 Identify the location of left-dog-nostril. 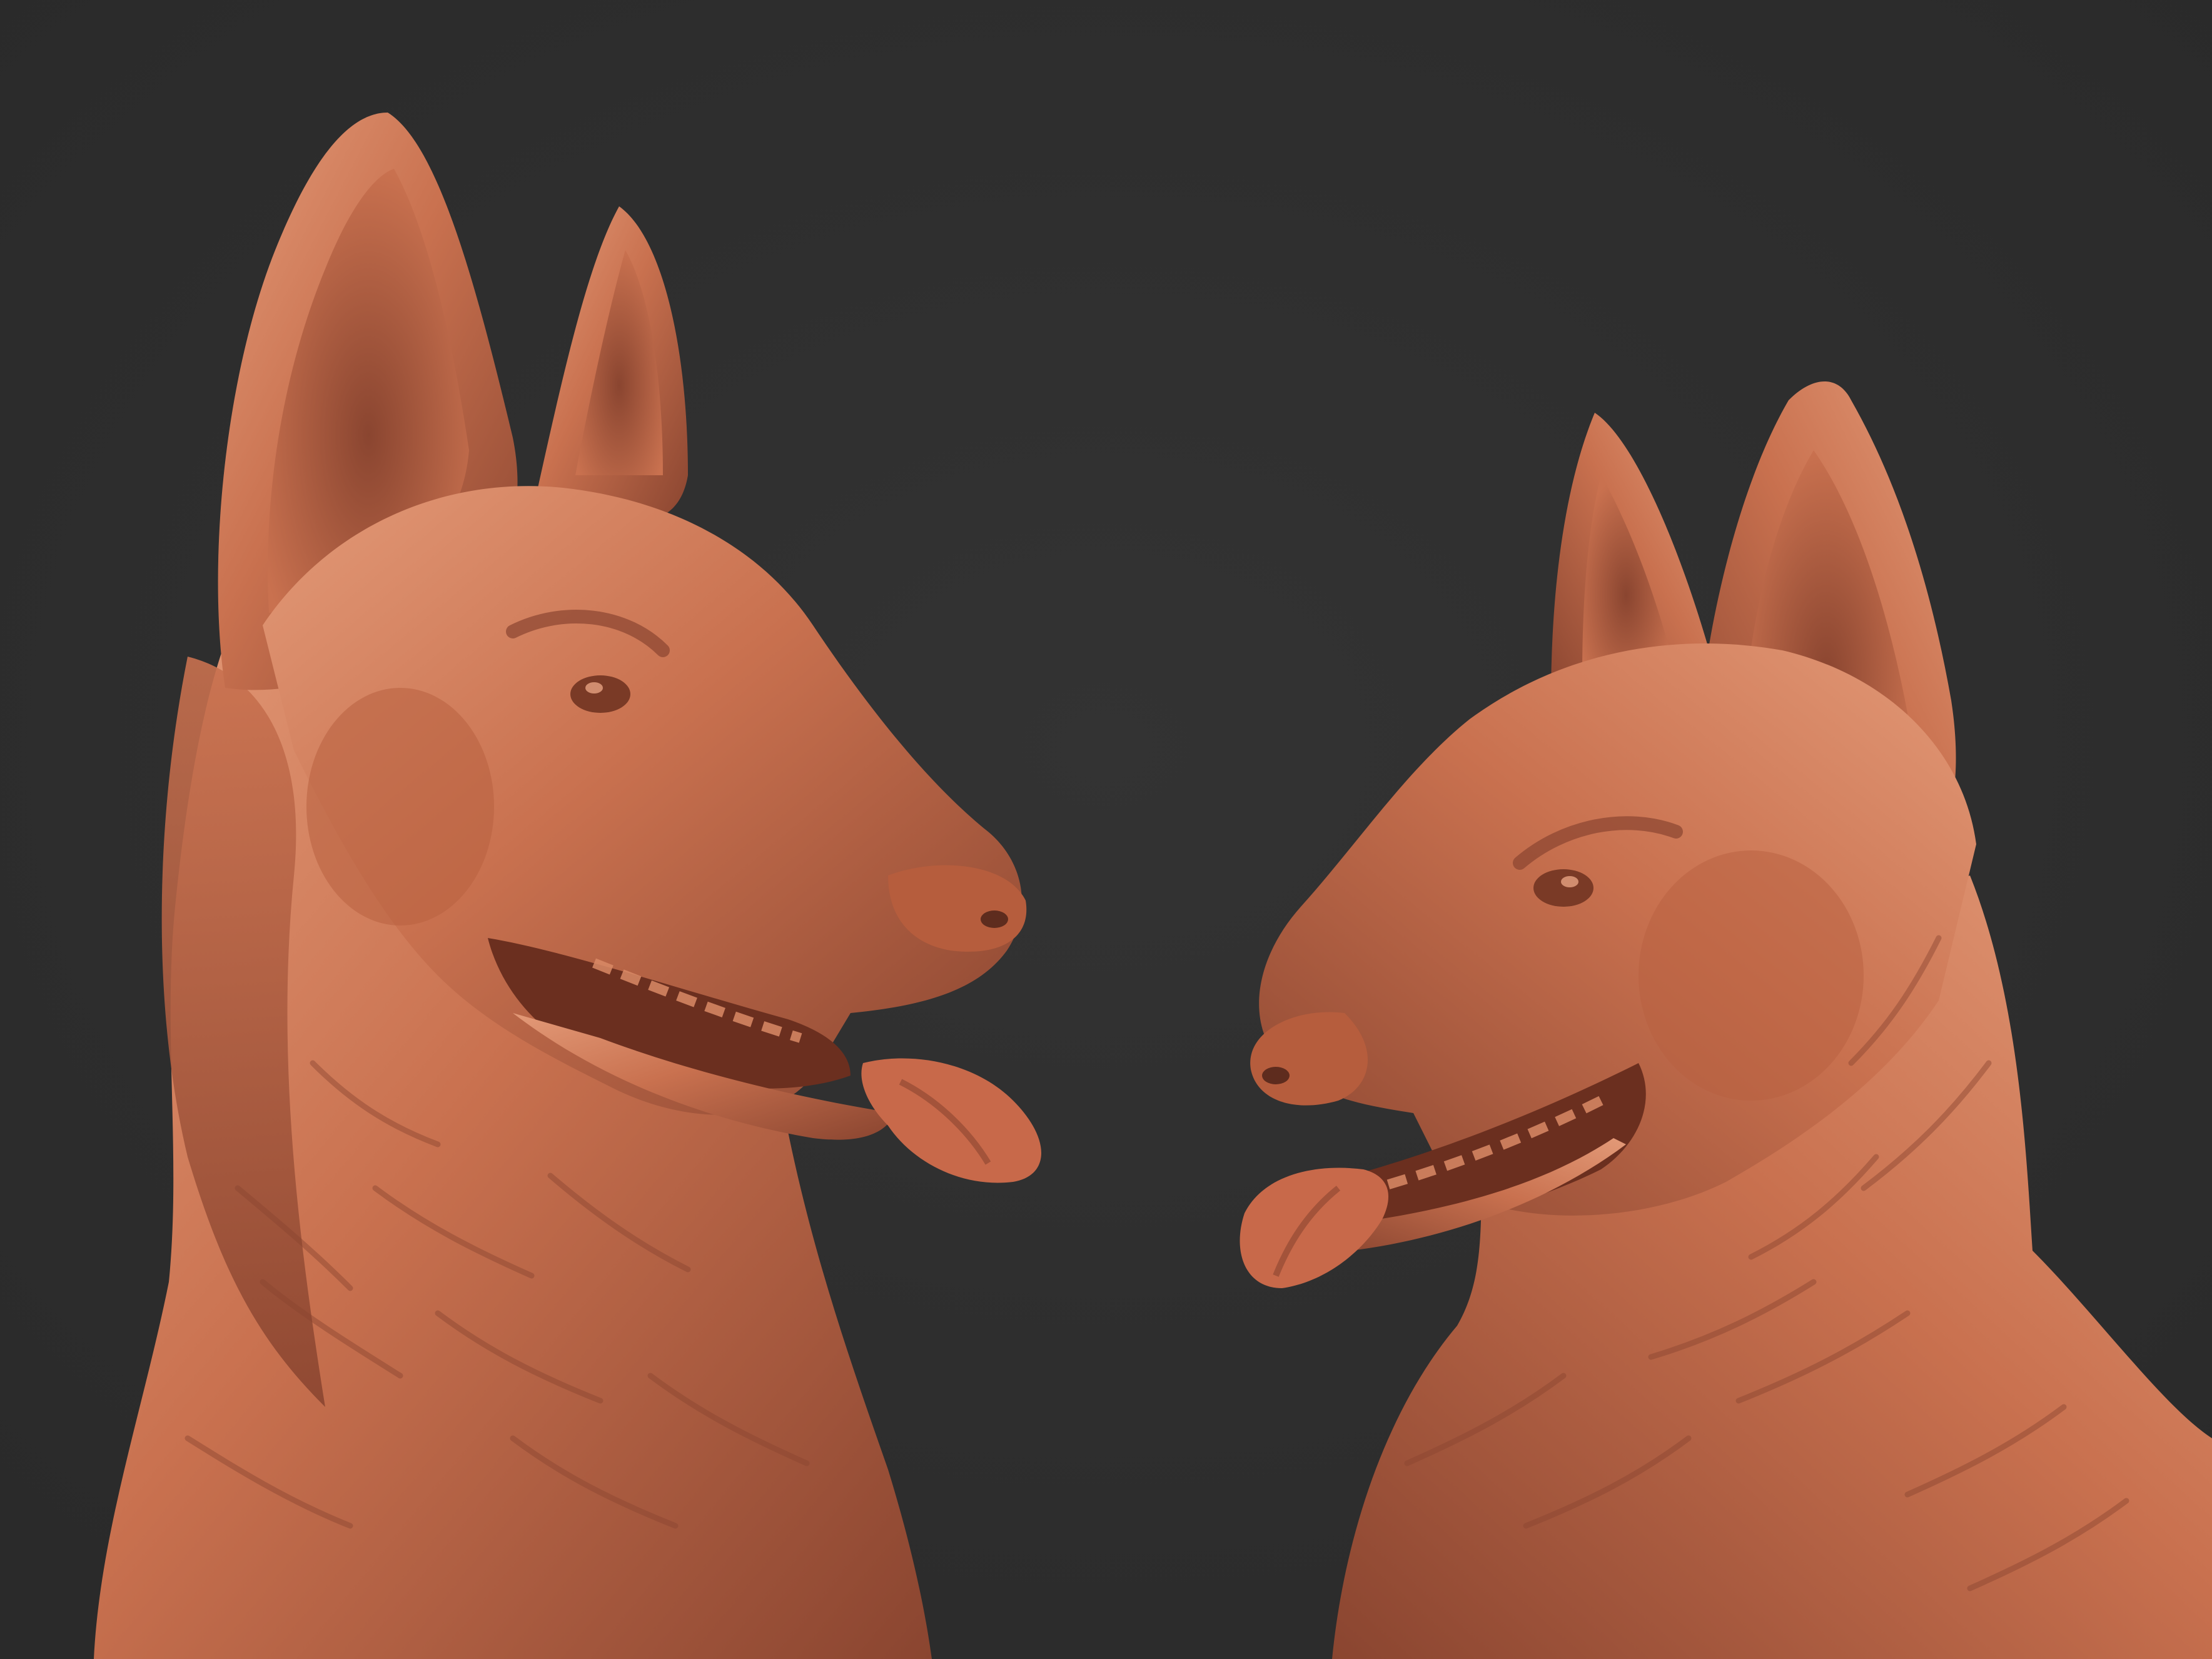
(995, 919).